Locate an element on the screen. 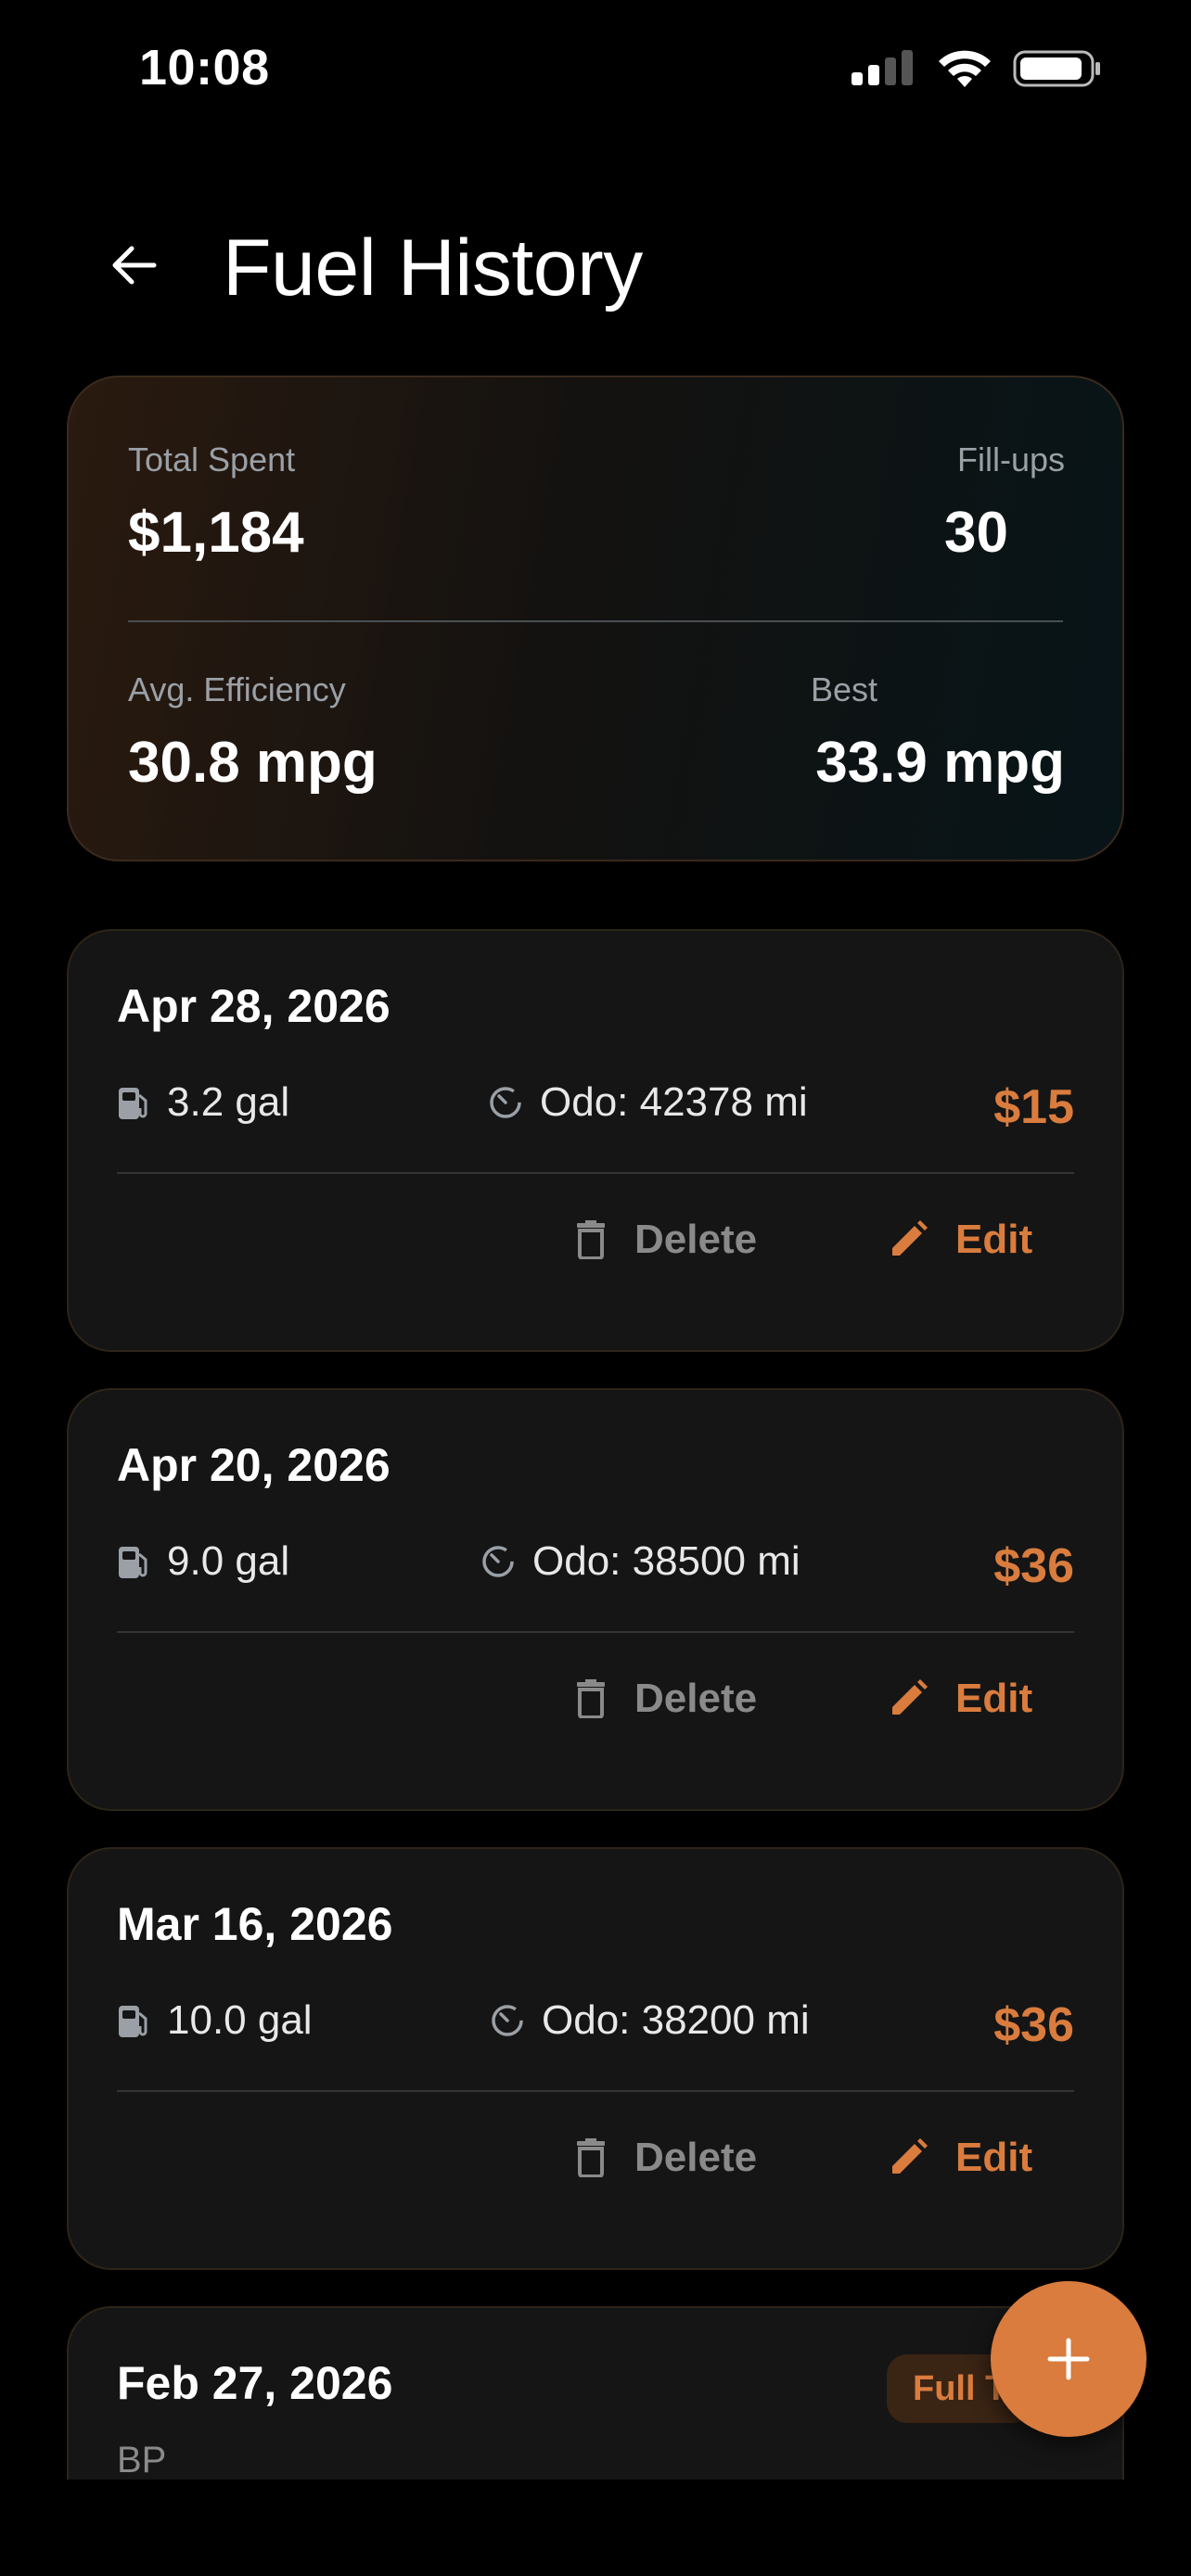  entry-gallons-text: 9.0 gal is located at coordinates (228, 1561).